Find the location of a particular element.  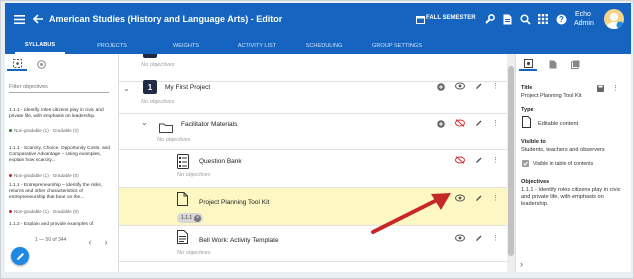

type-value: Editable content is located at coordinates (558, 124).